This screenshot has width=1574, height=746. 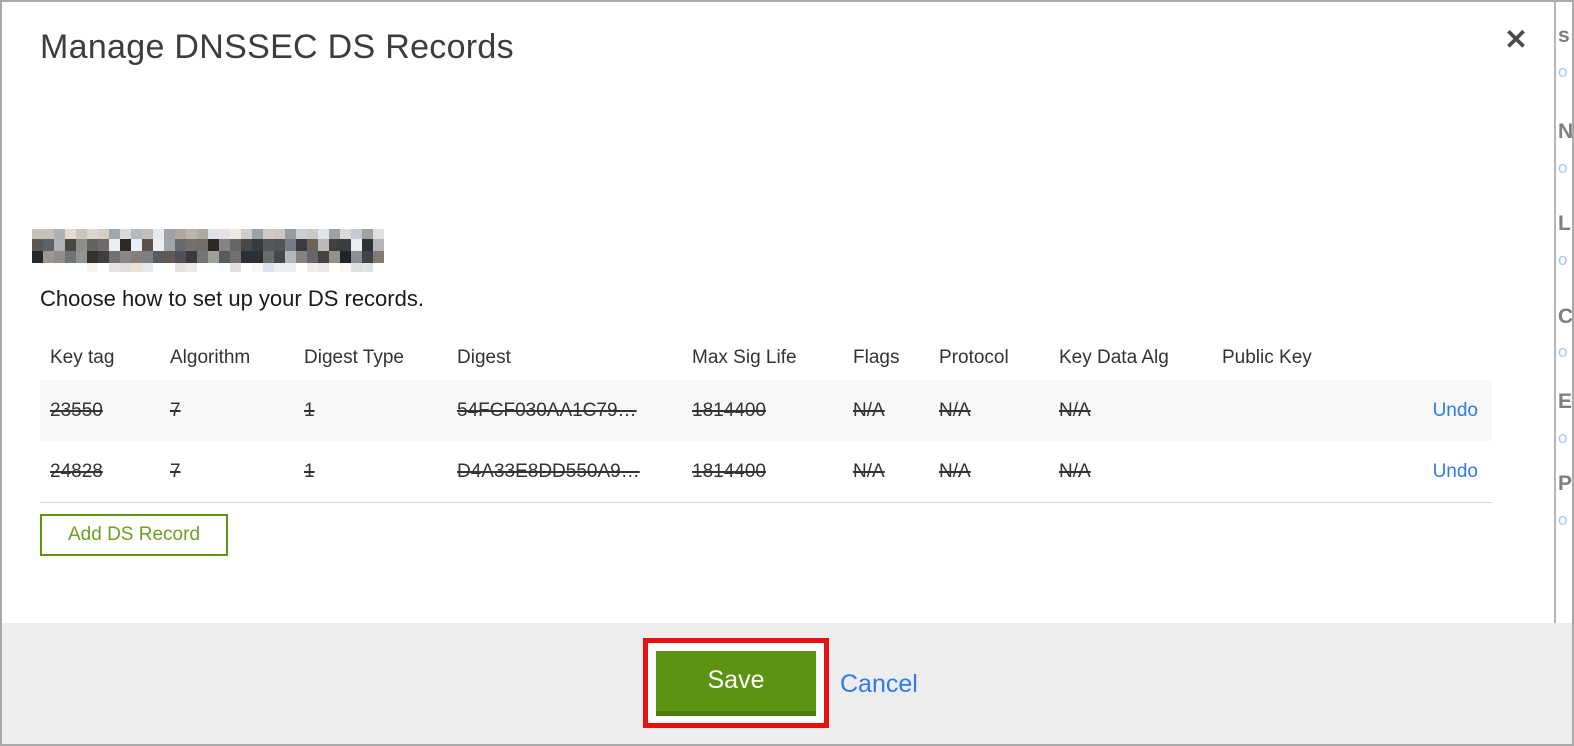 What do you see at coordinates (484, 357) in the screenshot?
I see `column-header: Digest` at bounding box center [484, 357].